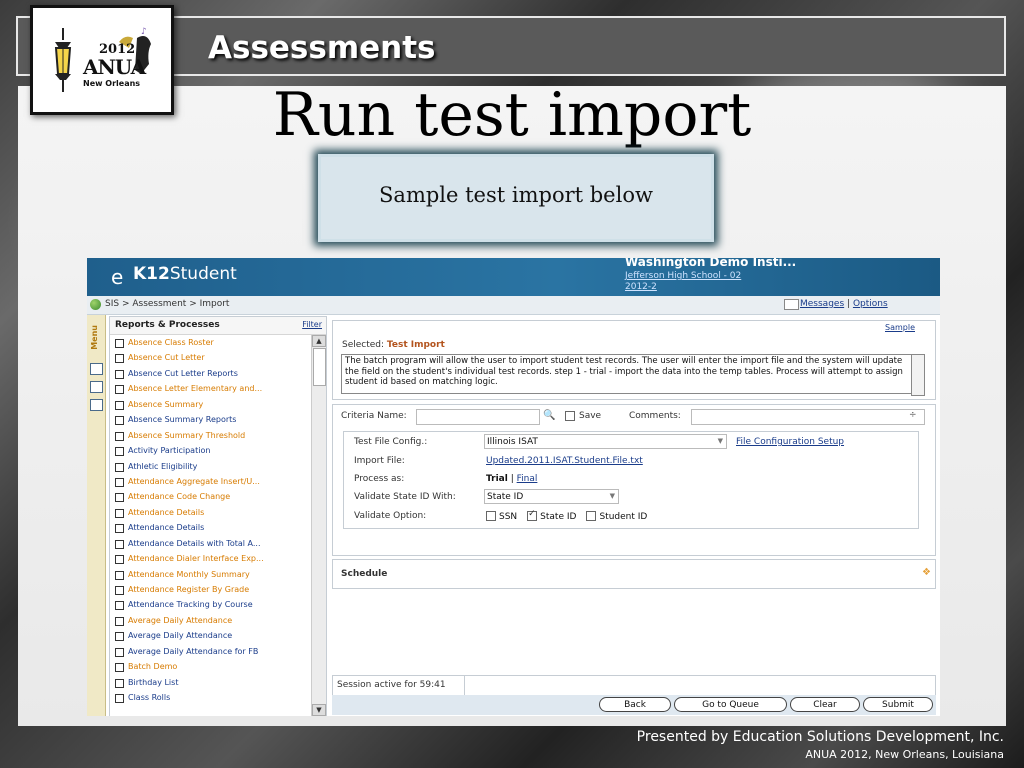 The image size is (1024, 768). I want to click on header-links: Messages | Options, so click(844, 304).